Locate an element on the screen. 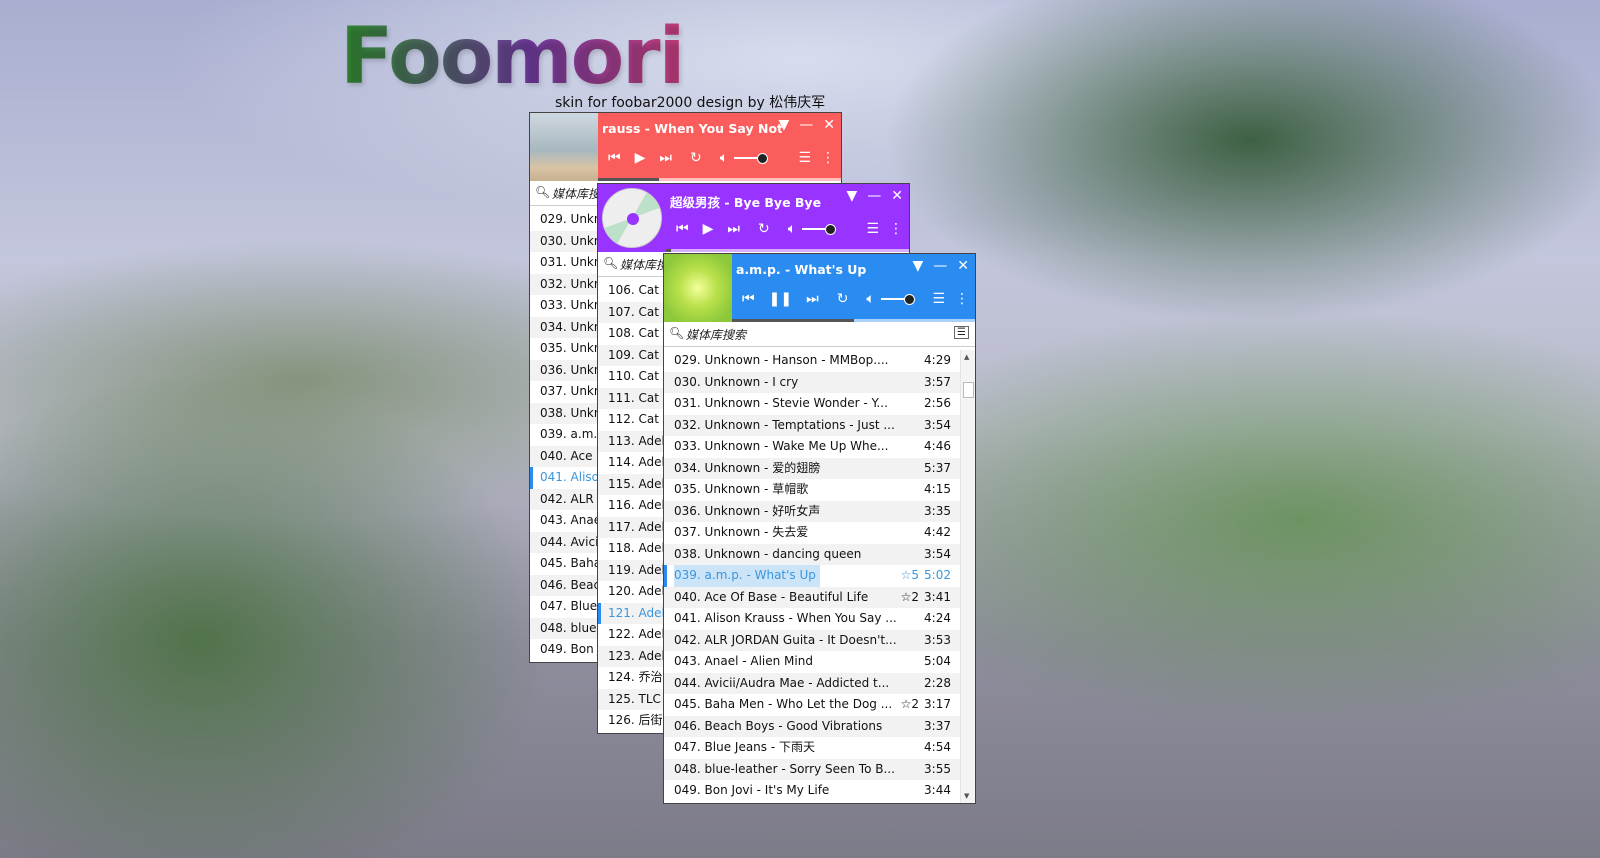 The height and width of the screenshot is (858, 1600). playlist-row: 049. Bon Jovi - It's My Life 3:44 is located at coordinates (819, 791).